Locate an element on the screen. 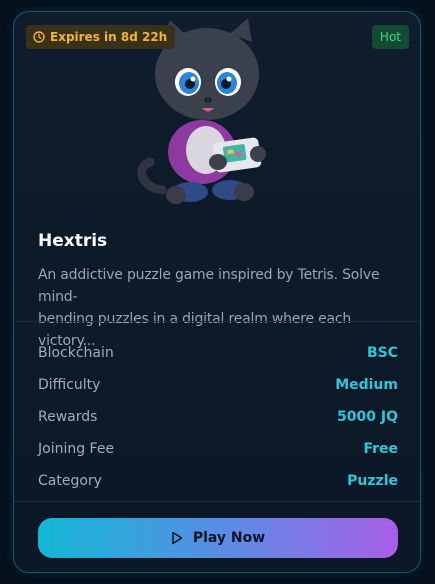  expiry-badge: Expires in 8d 22h is located at coordinates (101, 37).